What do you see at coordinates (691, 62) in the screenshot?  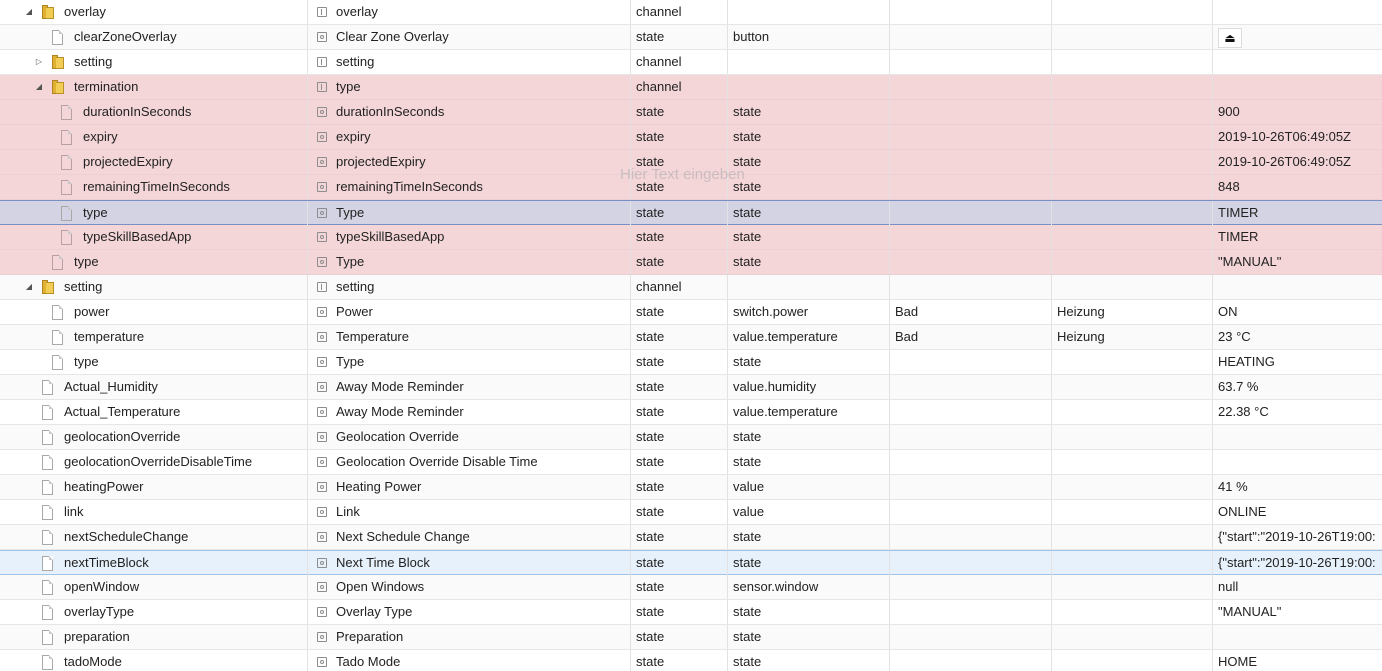 I see `tree-row-setting: ▷ setting setting channel` at bounding box center [691, 62].